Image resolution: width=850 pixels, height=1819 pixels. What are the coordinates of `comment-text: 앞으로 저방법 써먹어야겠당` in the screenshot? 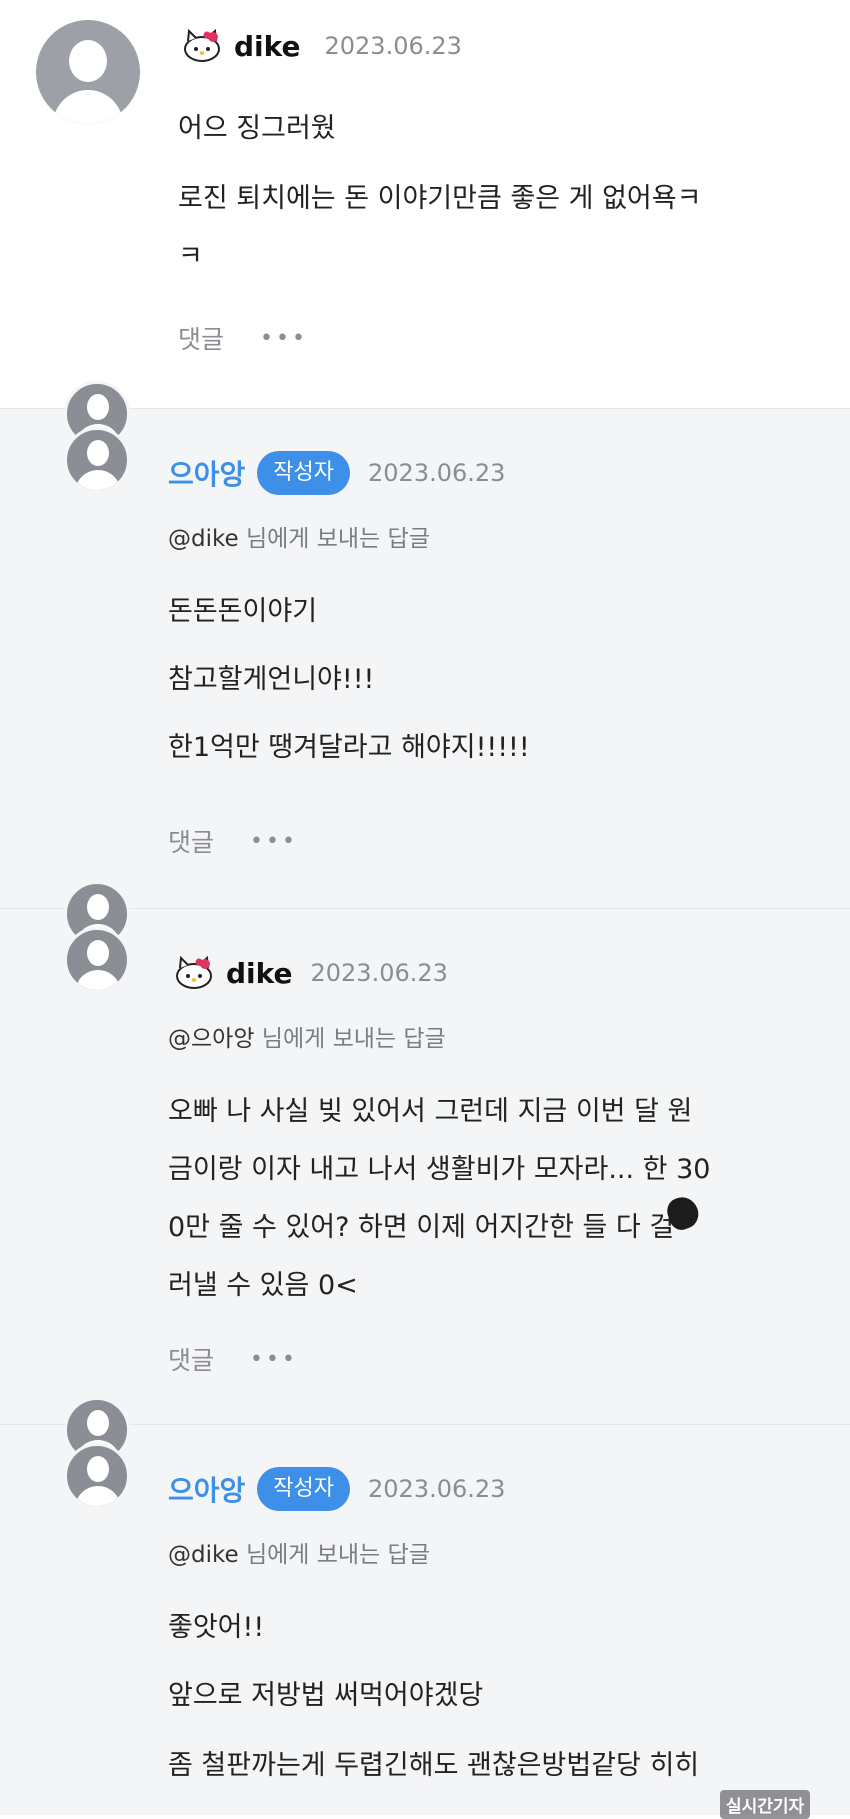 It's located at (326, 1695).